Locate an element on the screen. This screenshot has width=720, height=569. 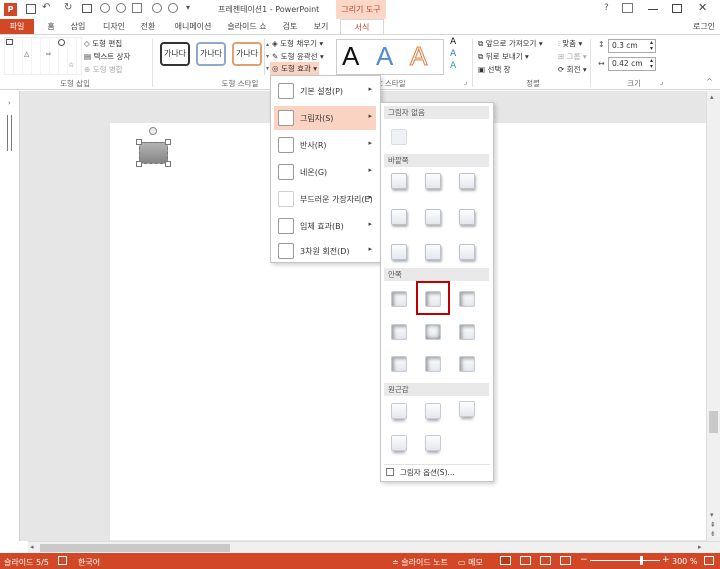
shape-triangle-icon: △ is located at coordinates (26, 54).